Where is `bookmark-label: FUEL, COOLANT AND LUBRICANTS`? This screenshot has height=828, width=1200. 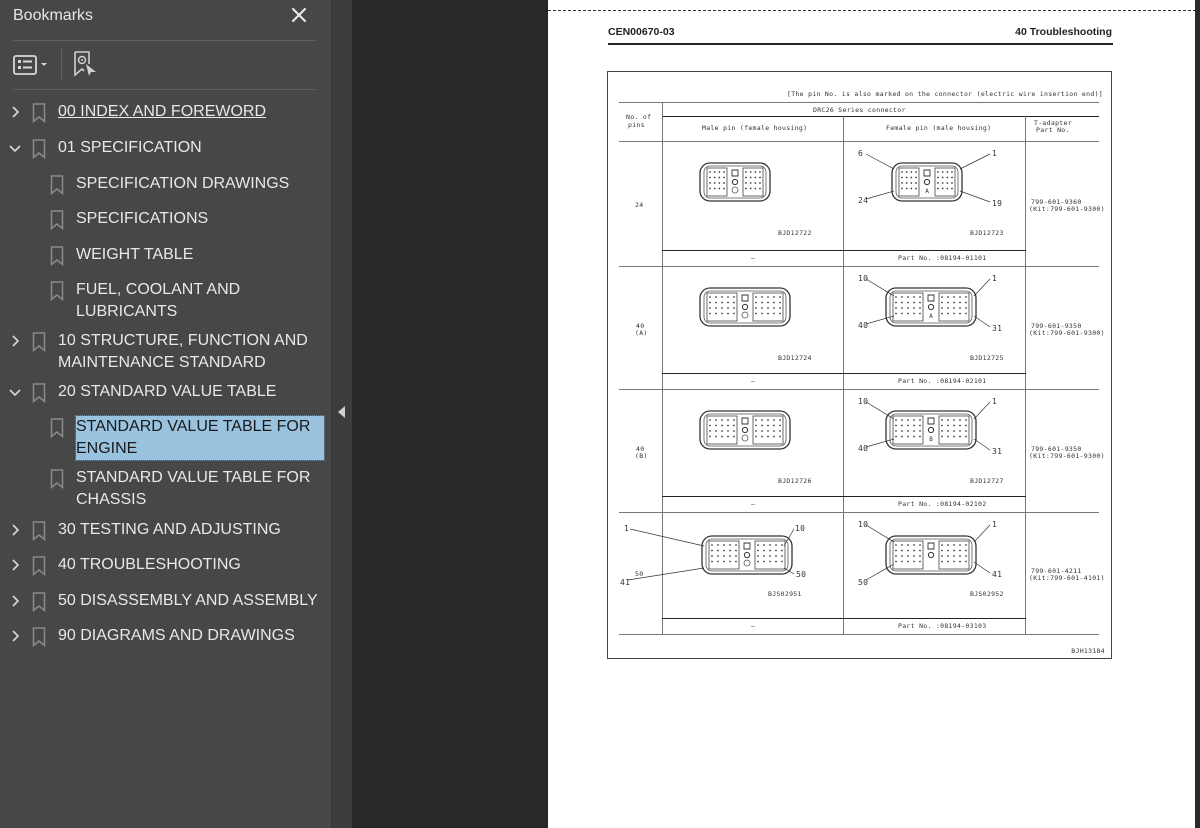 bookmark-label: FUEL, COOLANT AND LUBRICANTS is located at coordinates (158, 300).